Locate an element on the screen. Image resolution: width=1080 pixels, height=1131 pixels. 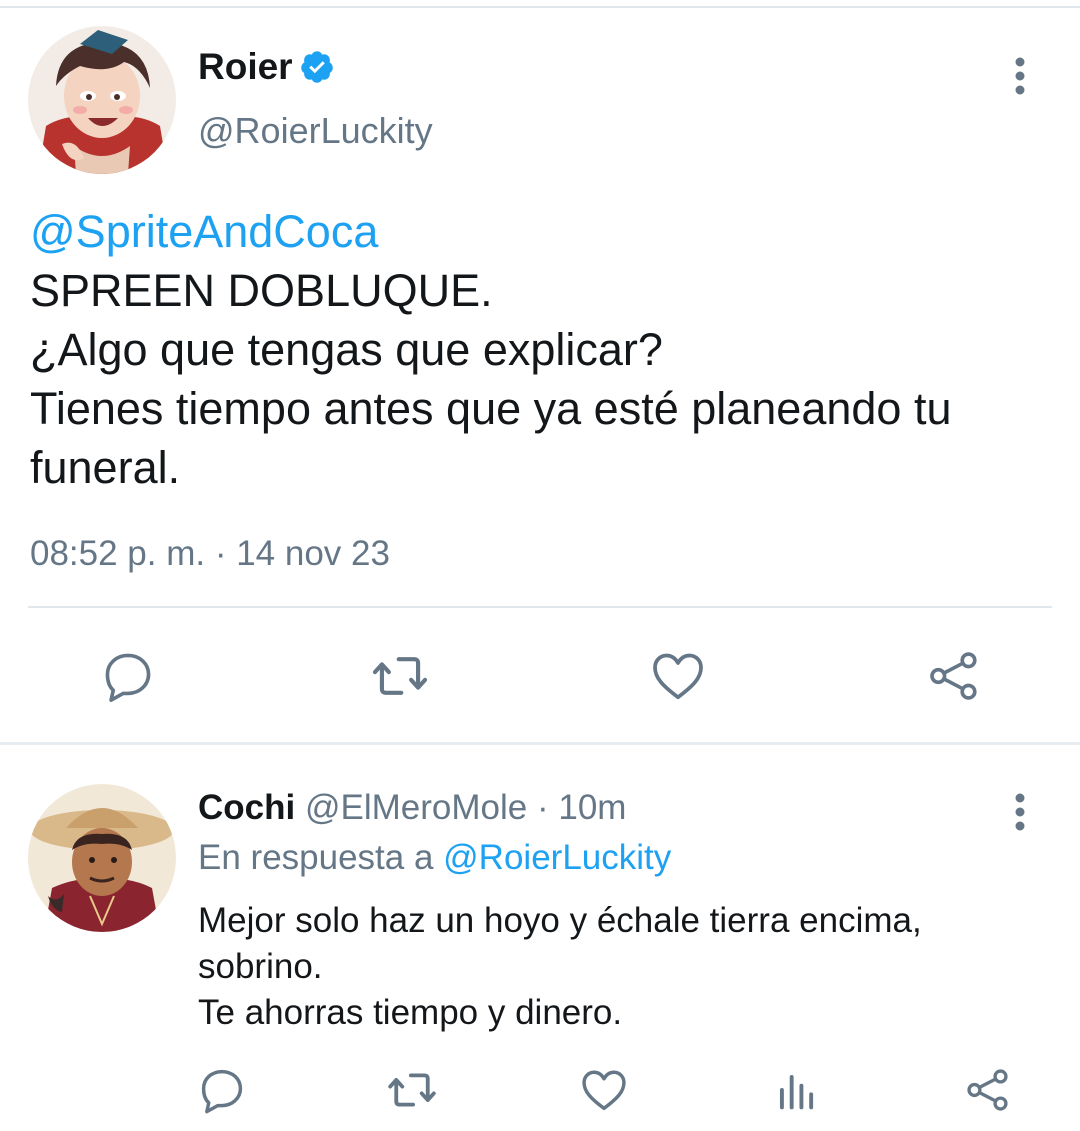
reply-time: · 10m is located at coordinates (581, 807).